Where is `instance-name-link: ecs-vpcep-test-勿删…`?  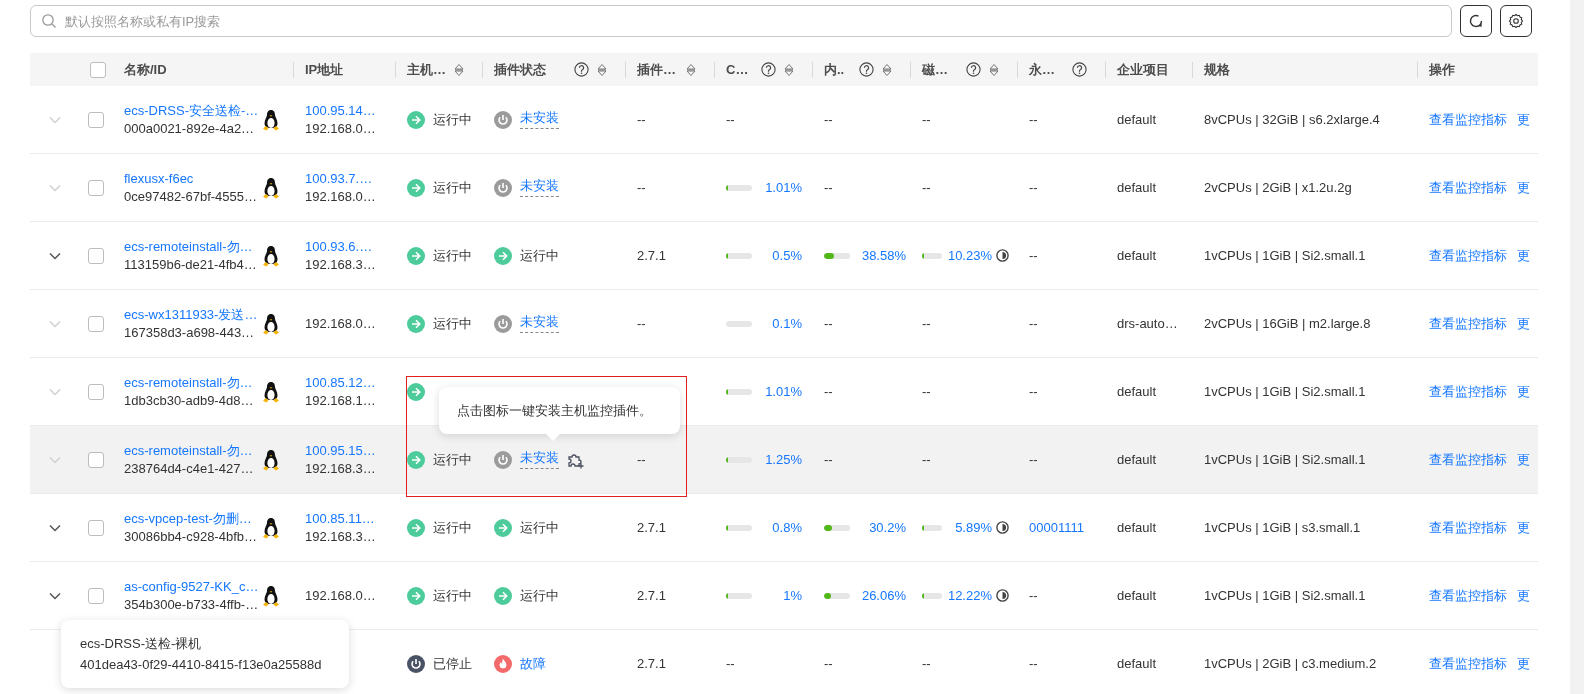 instance-name-link: ecs-vpcep-test-勿删… is located at coordinates (193, 518).